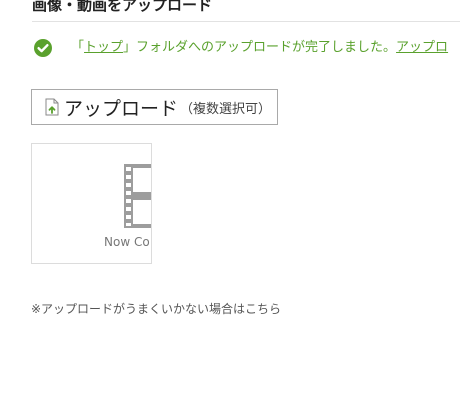 The image size is (460, 414). I want to click on upload-button-label: アップロード, so click(121, 108).